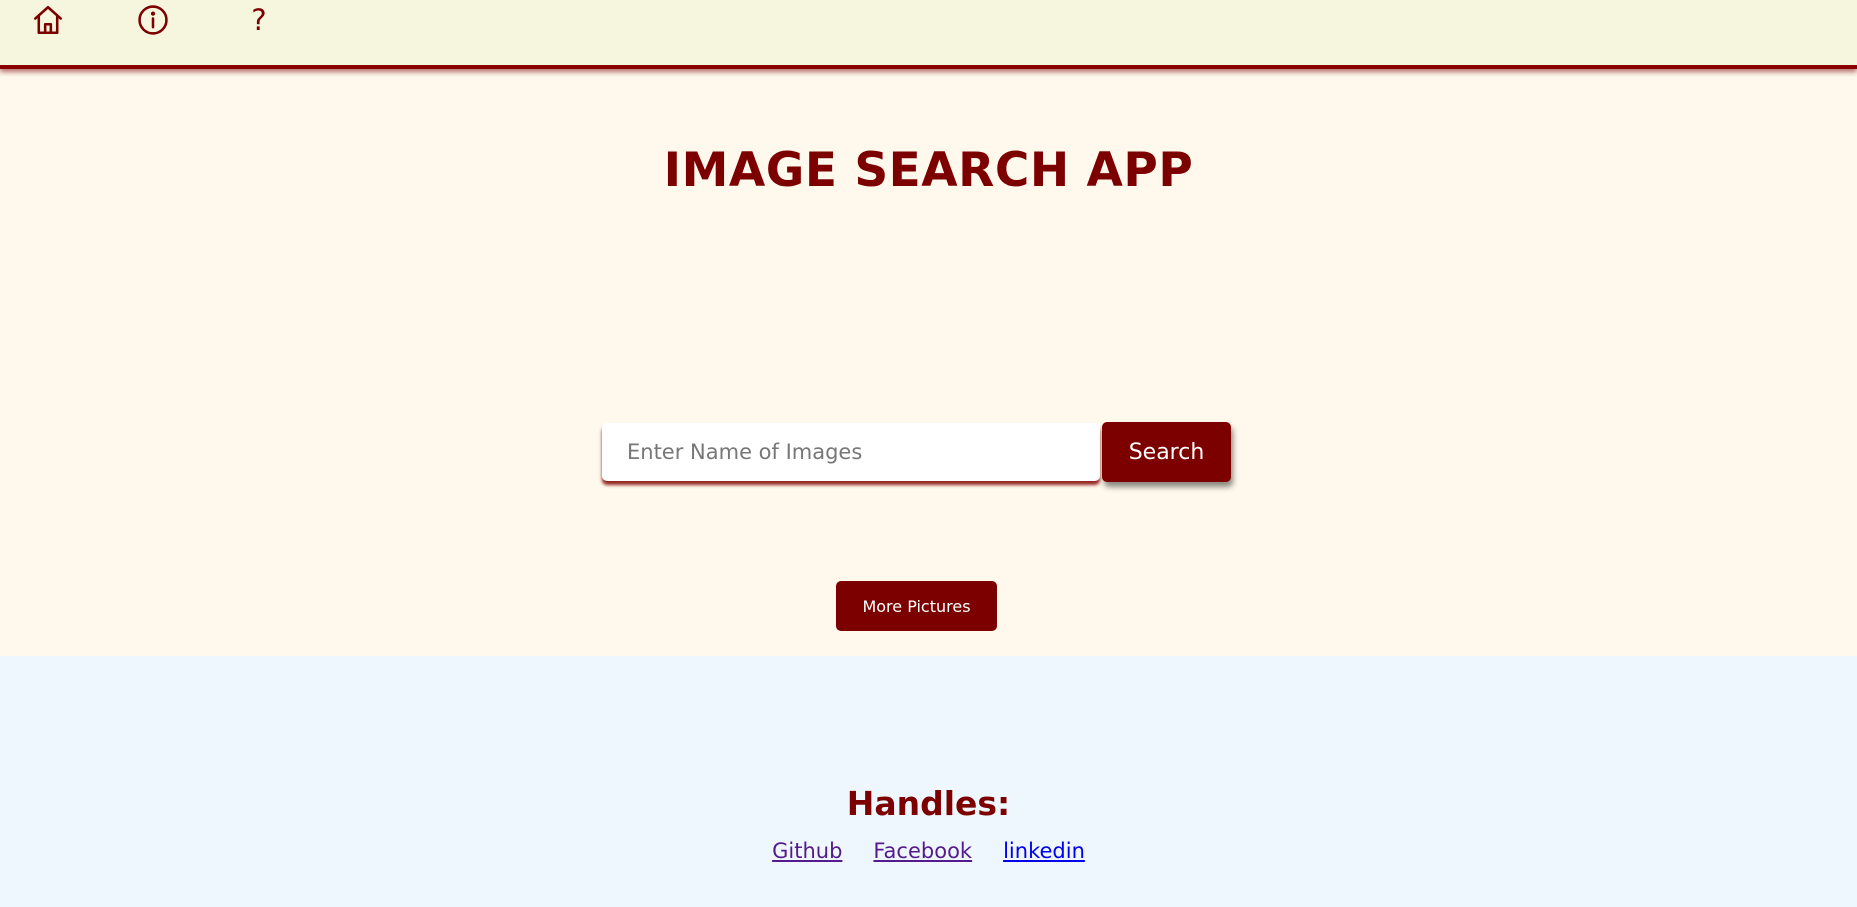 Image resolution: width=1857 pixels, height=907 pixels. What do you see at coordinates (928, 803) in the screenshot?
I see `handles-heading: Handles:` at bounding box center [928, 803].